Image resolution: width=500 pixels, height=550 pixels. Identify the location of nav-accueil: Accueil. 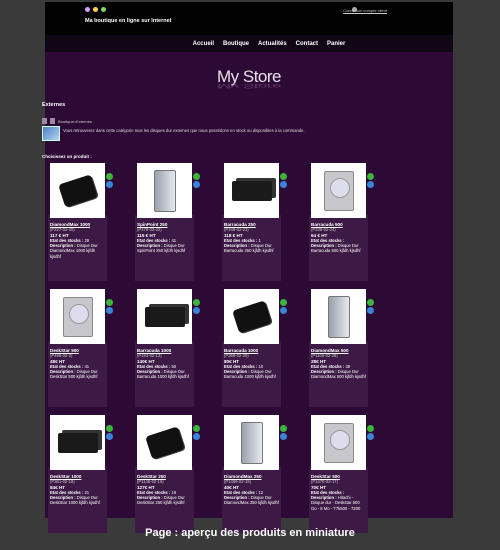
(203, 44).